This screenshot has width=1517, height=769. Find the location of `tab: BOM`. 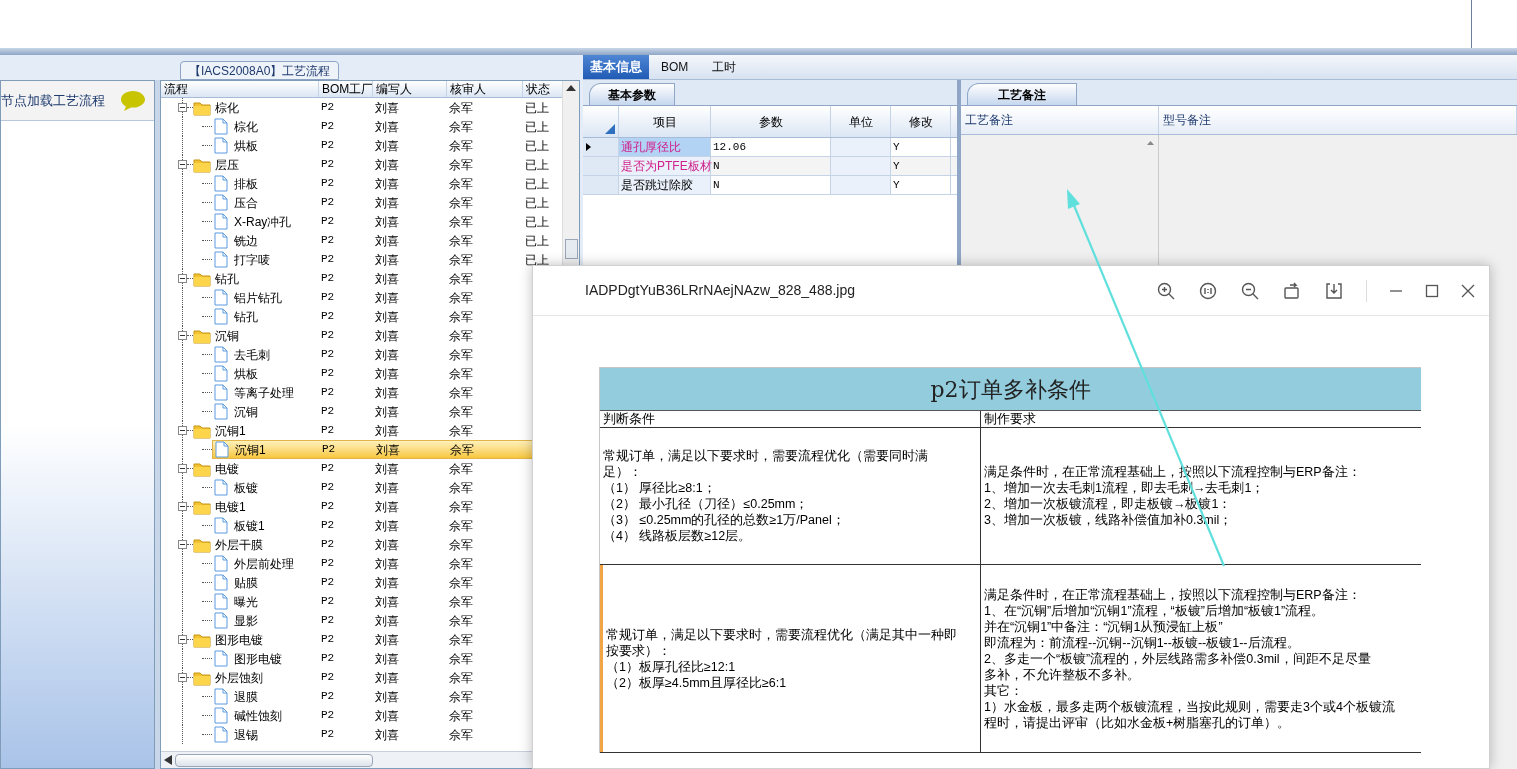

tab: BOM is located at coordinates (675, 67).